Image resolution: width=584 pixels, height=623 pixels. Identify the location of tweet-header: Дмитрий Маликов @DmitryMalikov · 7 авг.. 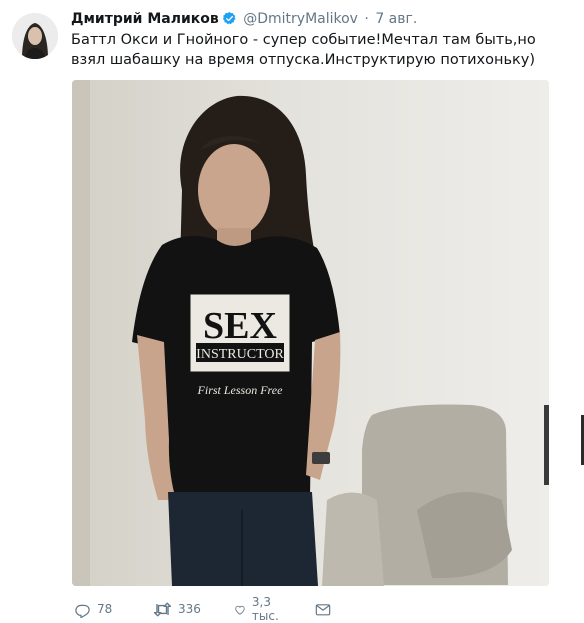
(244, 20).